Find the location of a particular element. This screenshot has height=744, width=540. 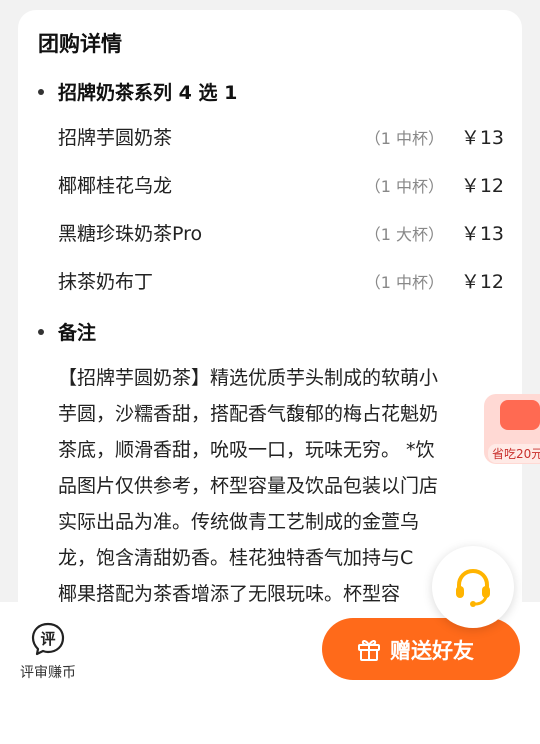

note-line: 实际出品为准。传统做青工艺制成的金萱乌 is located at coordinates (239, 522).